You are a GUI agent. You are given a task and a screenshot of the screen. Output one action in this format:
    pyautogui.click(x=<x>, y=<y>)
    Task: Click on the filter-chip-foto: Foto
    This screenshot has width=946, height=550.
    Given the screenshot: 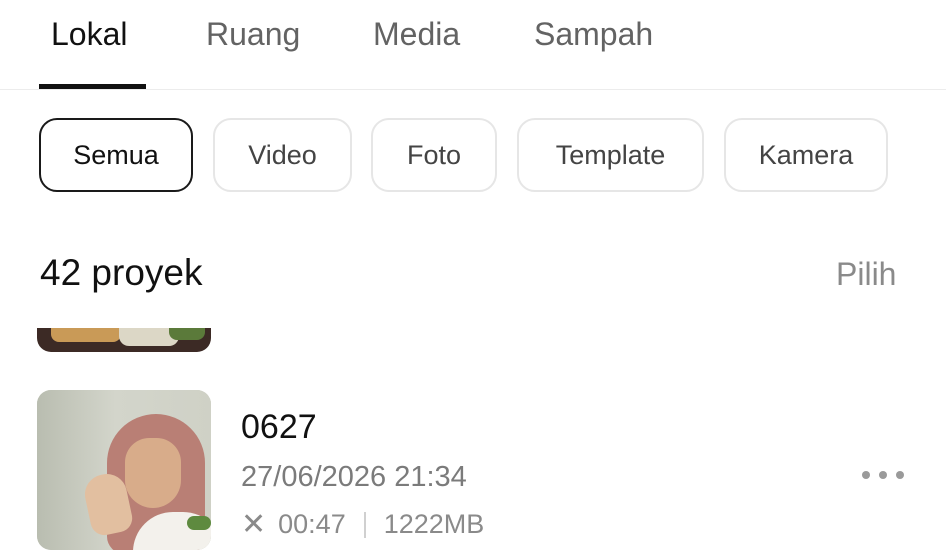 What is the action you would take?
    pyautogui.click(x=434, y=155)
    